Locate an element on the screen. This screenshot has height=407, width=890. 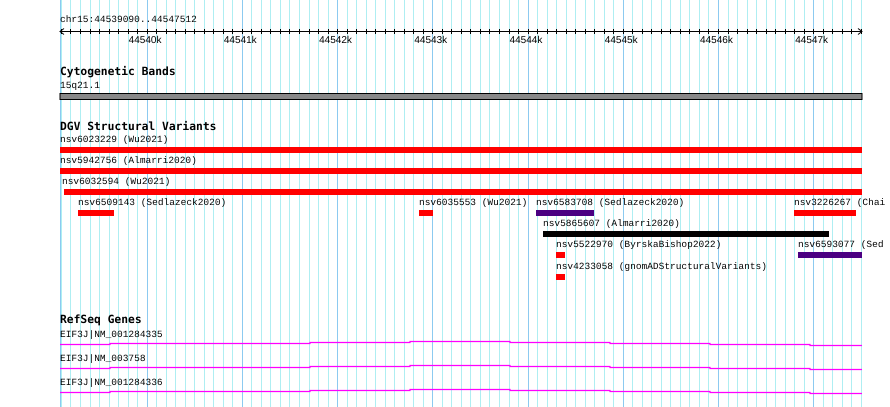
variant-label: nsv3226267 (Chai is located at coordinates (840, 202).